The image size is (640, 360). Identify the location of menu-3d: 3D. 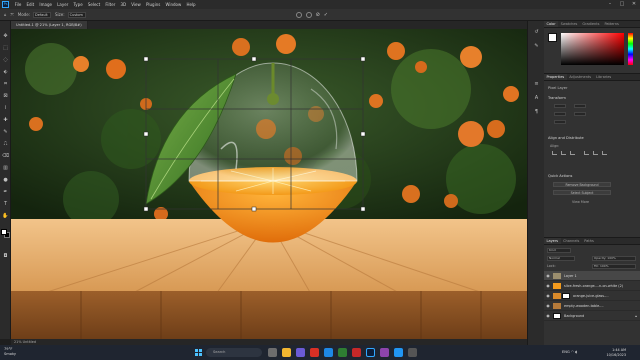
(123, 4).